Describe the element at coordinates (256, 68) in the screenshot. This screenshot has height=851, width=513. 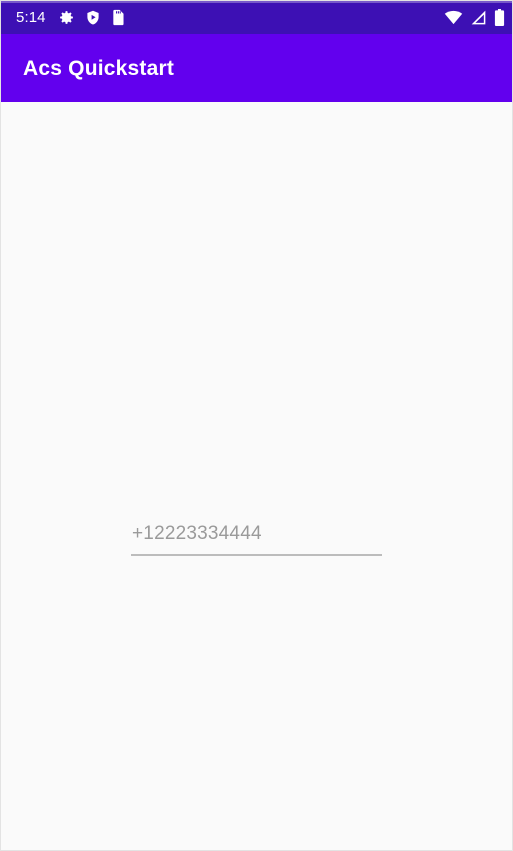
I see `app-bar: Acs Quickstart` at that location.